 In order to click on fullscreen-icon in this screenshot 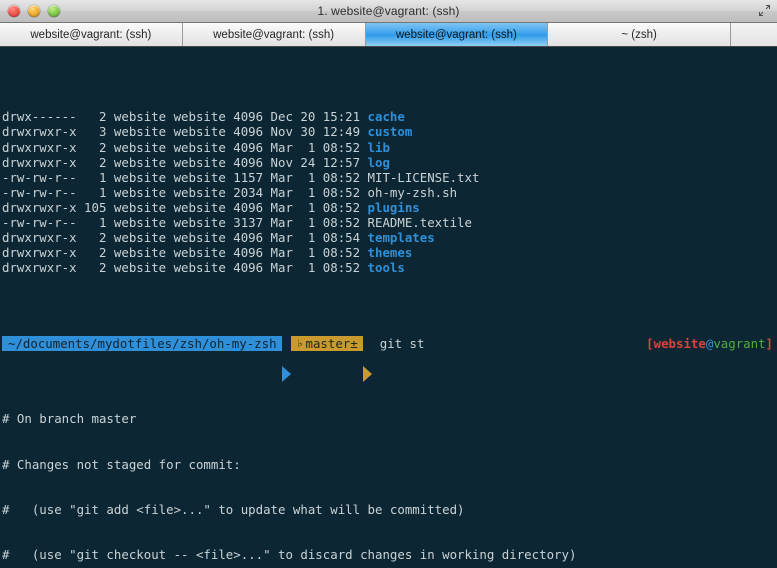, I will do `click(764, 10)`.